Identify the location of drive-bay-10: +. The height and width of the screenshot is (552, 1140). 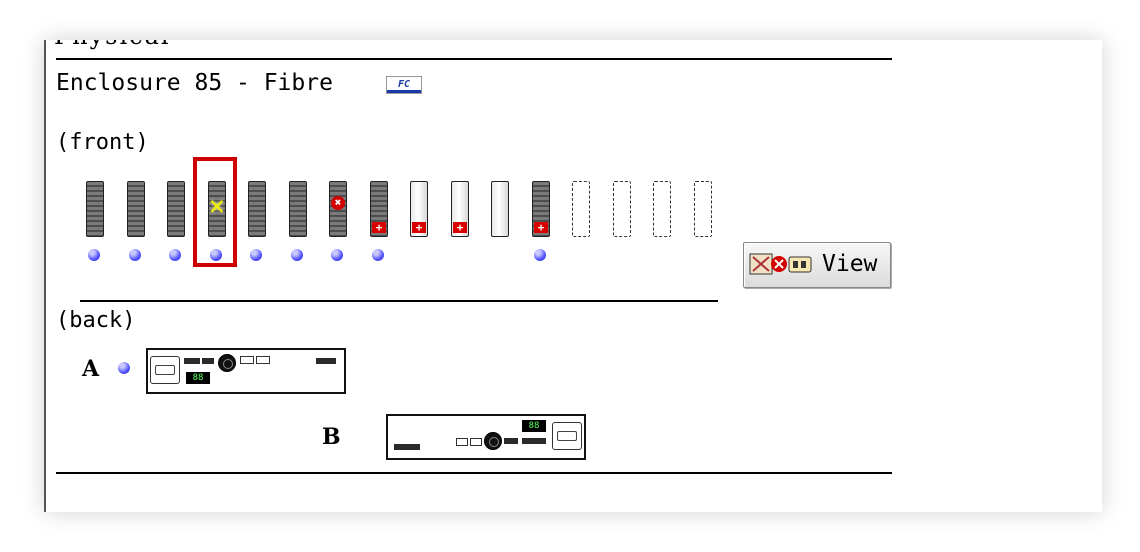
(460, 209).